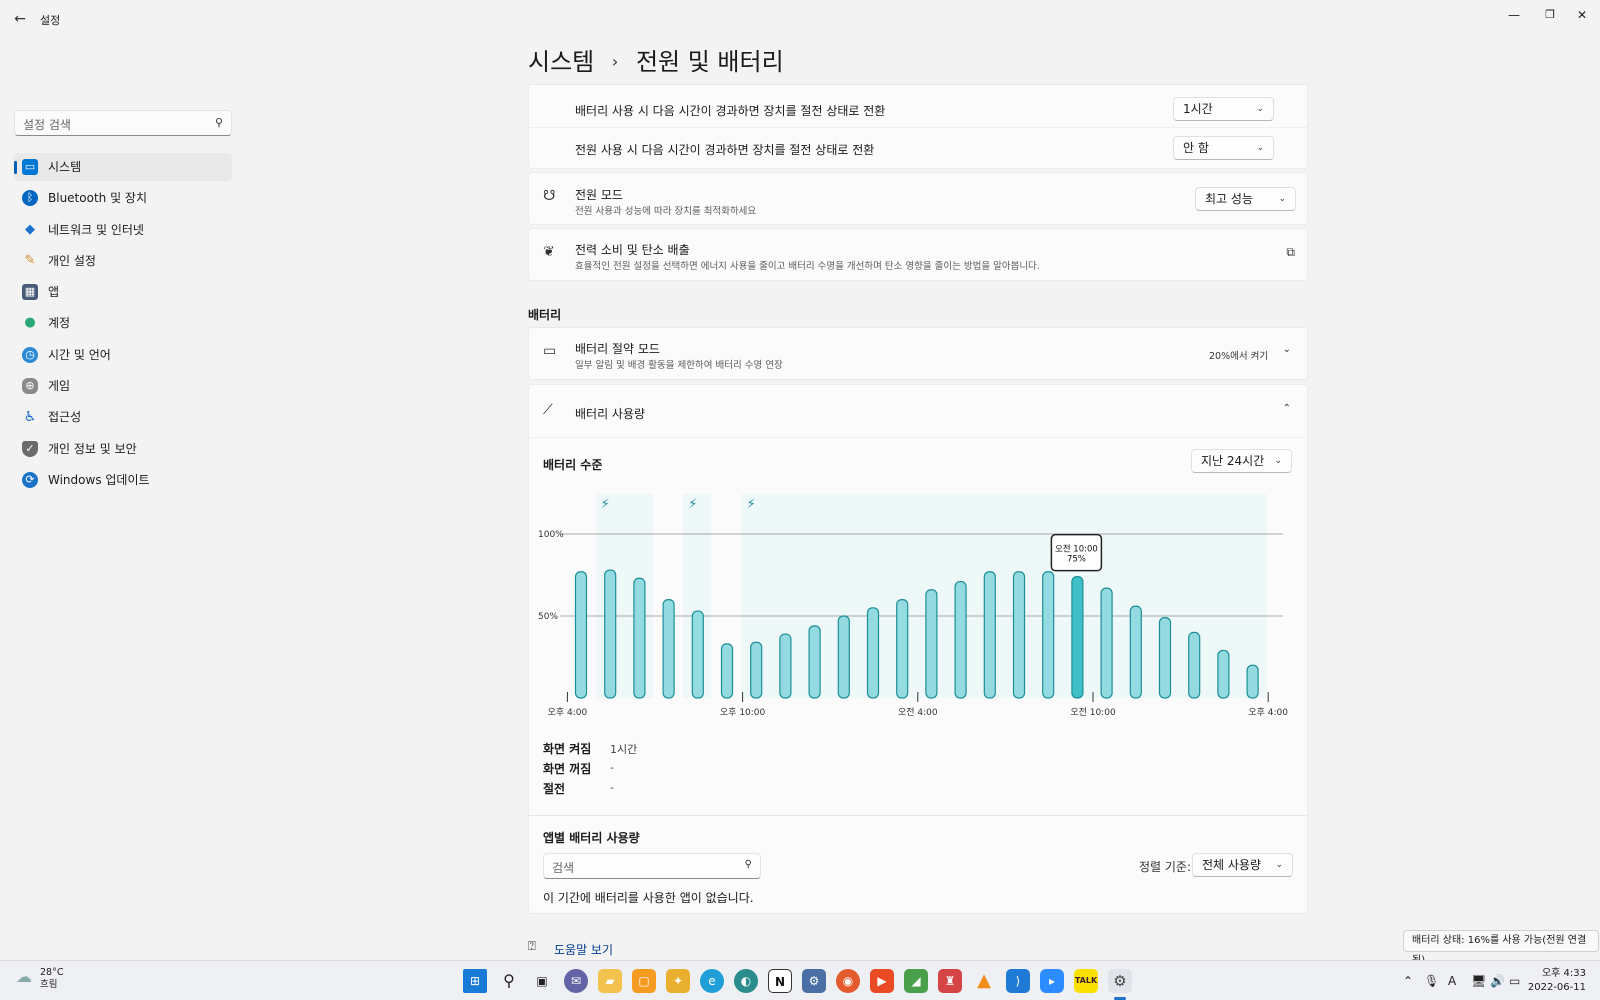  I want to click on settings-search-input: 설정 검색 ⚲, so click(123, 123).